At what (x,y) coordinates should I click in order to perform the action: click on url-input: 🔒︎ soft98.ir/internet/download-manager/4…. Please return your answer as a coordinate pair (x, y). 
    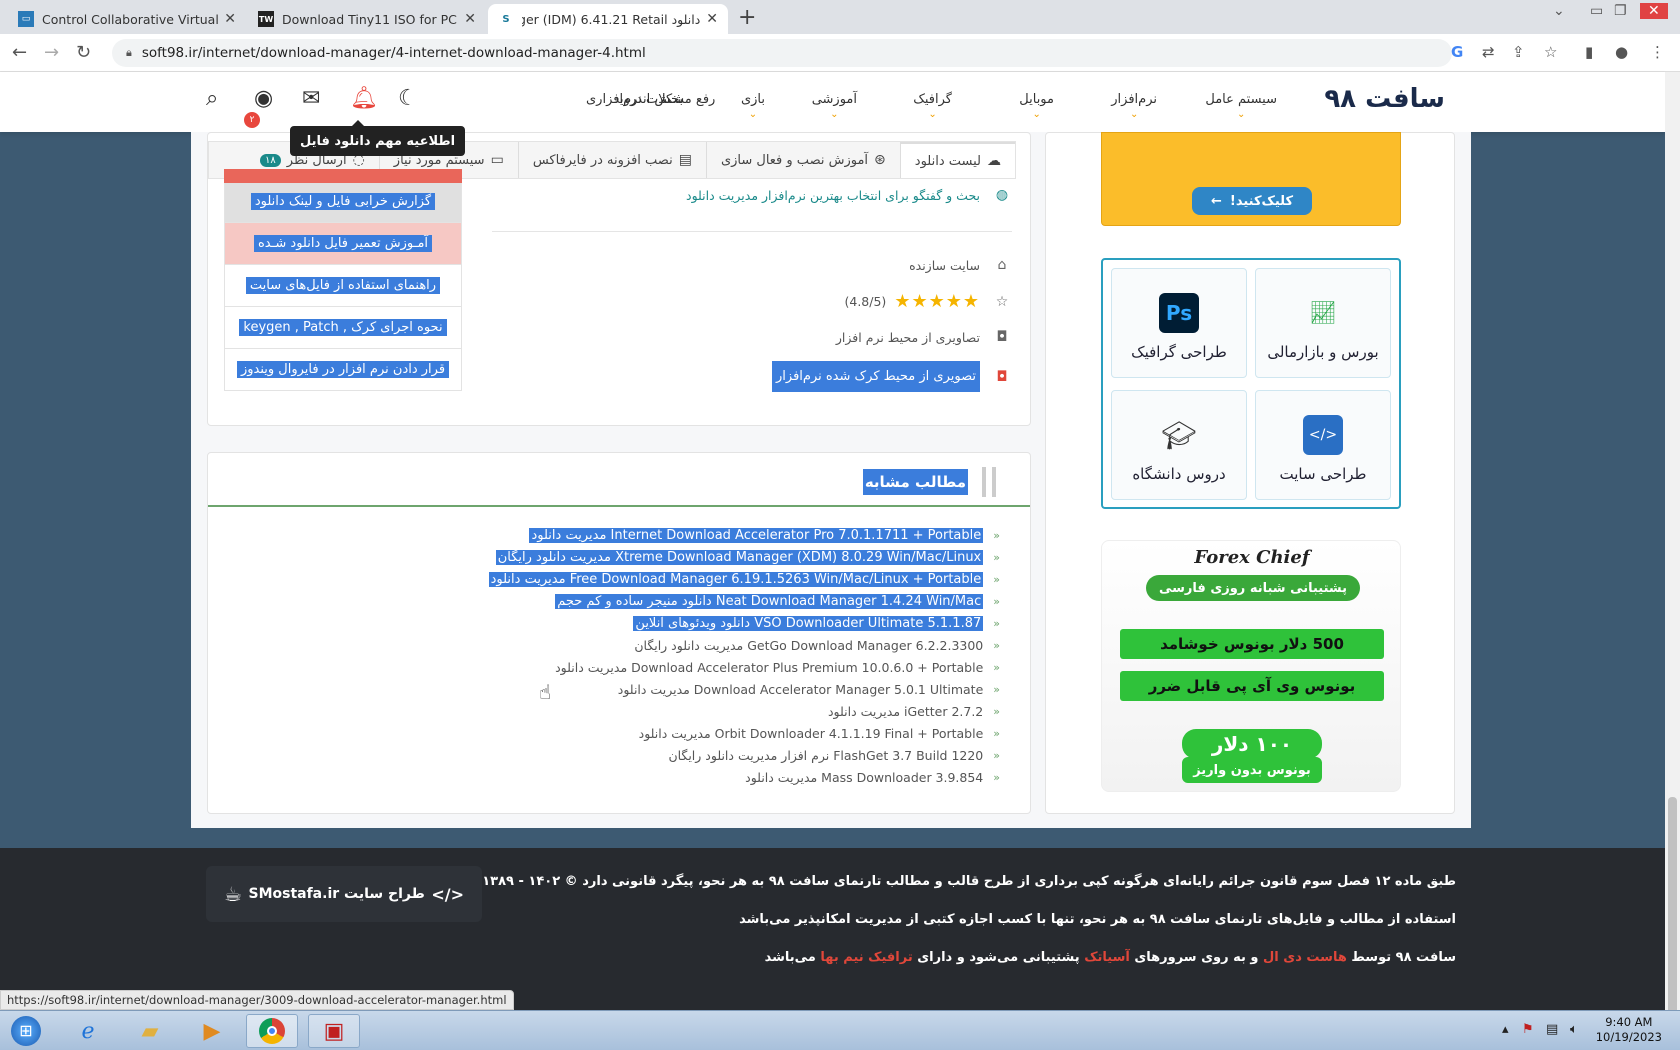
    Looking at the image, I should click on (782, 53).